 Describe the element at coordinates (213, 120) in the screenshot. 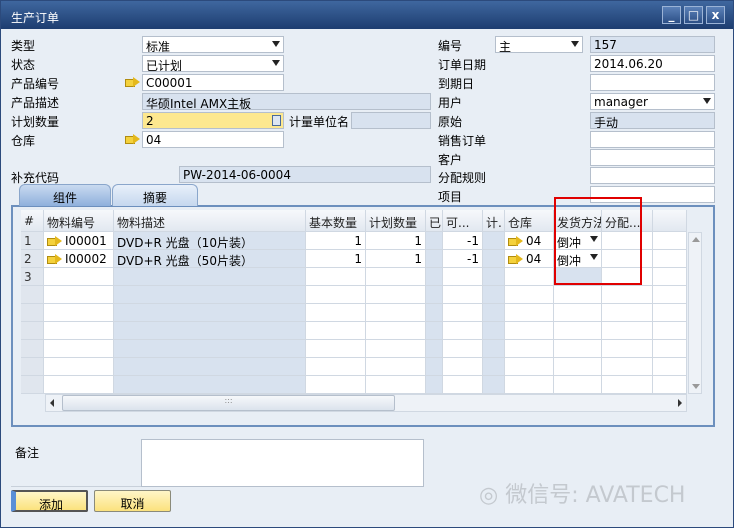

I see `plan-qty-input: 2` at that location.